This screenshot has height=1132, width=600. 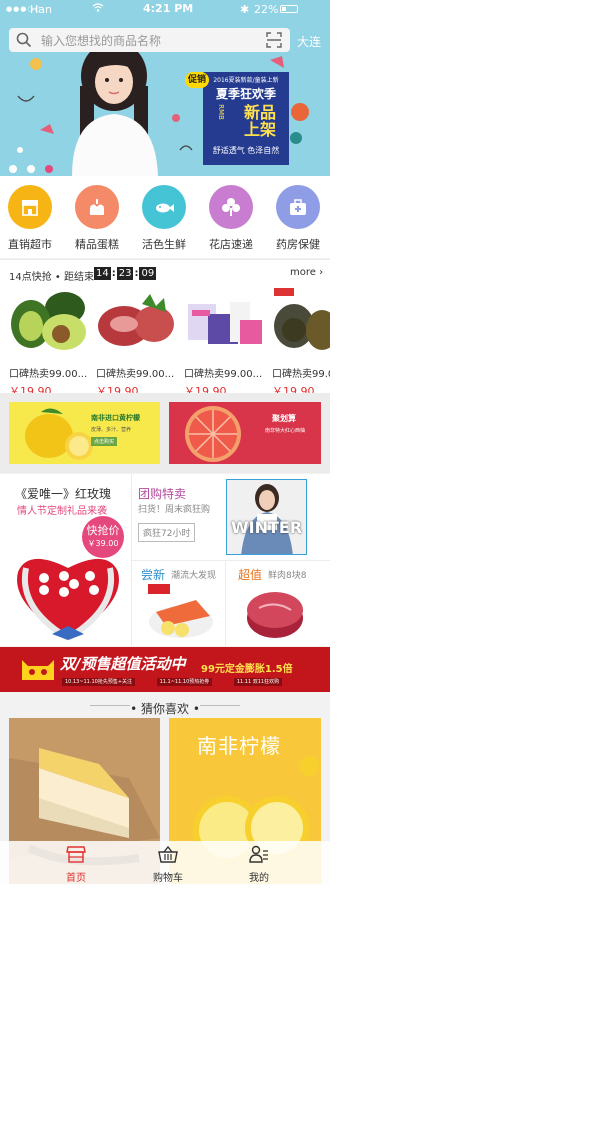 I want to click on rose-subtitle: 情人节定制礼品来袭, so click(x=62, y=511).